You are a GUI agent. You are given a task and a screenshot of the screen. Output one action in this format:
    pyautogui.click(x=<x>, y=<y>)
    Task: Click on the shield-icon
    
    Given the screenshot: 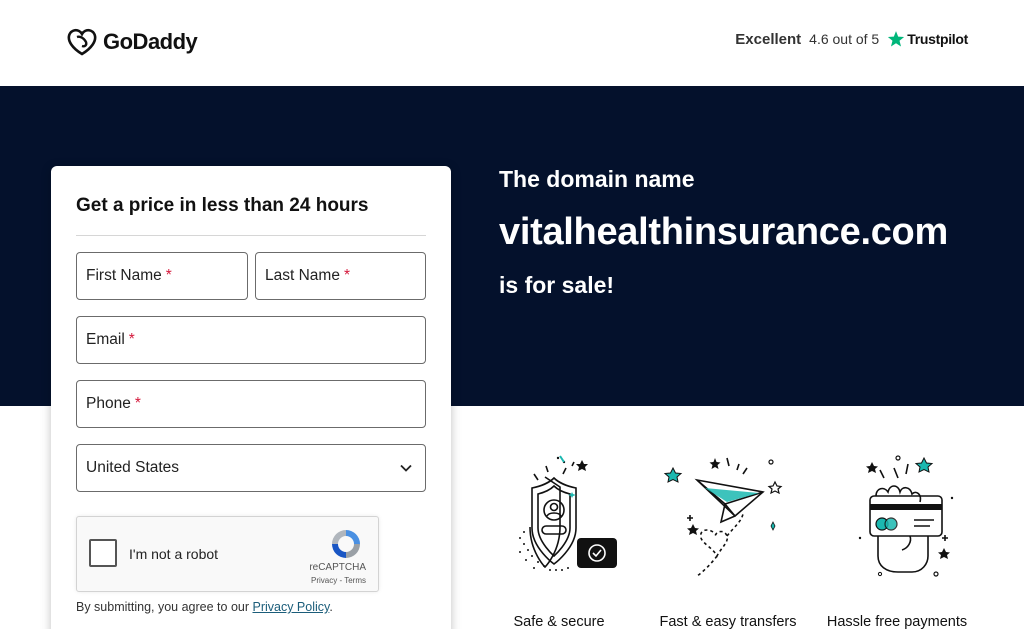 What is the action you would take?
    pyautogui.click(x=568, y=513)
    